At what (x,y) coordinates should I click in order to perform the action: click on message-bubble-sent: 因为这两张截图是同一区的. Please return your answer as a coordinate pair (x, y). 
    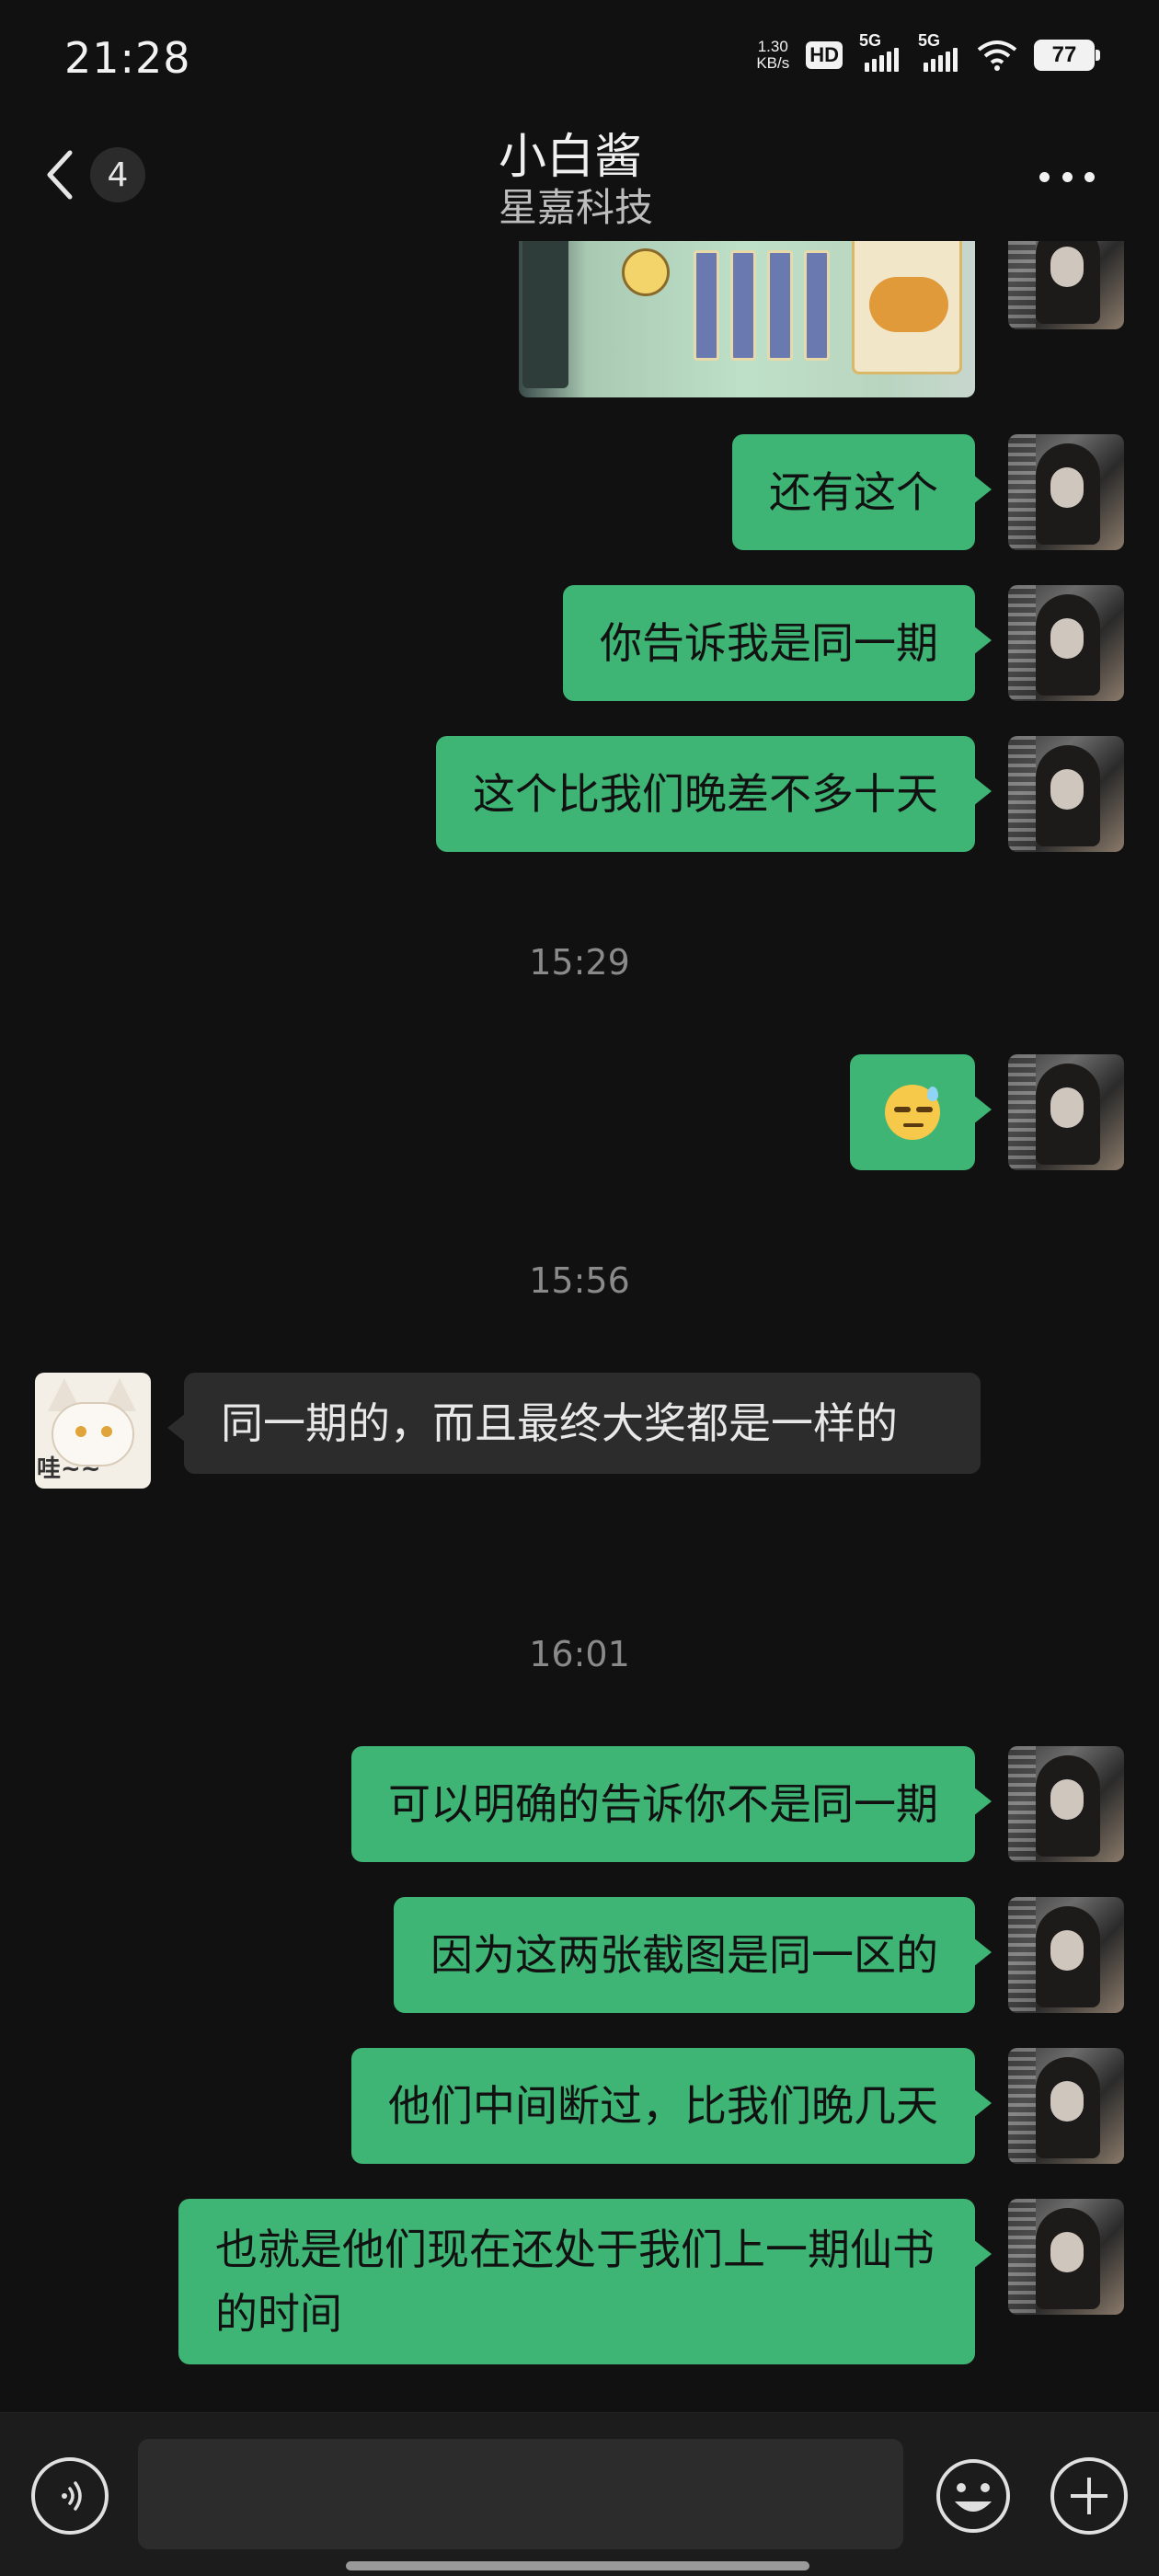
    Looking at the image, I should click on (693, 1955).